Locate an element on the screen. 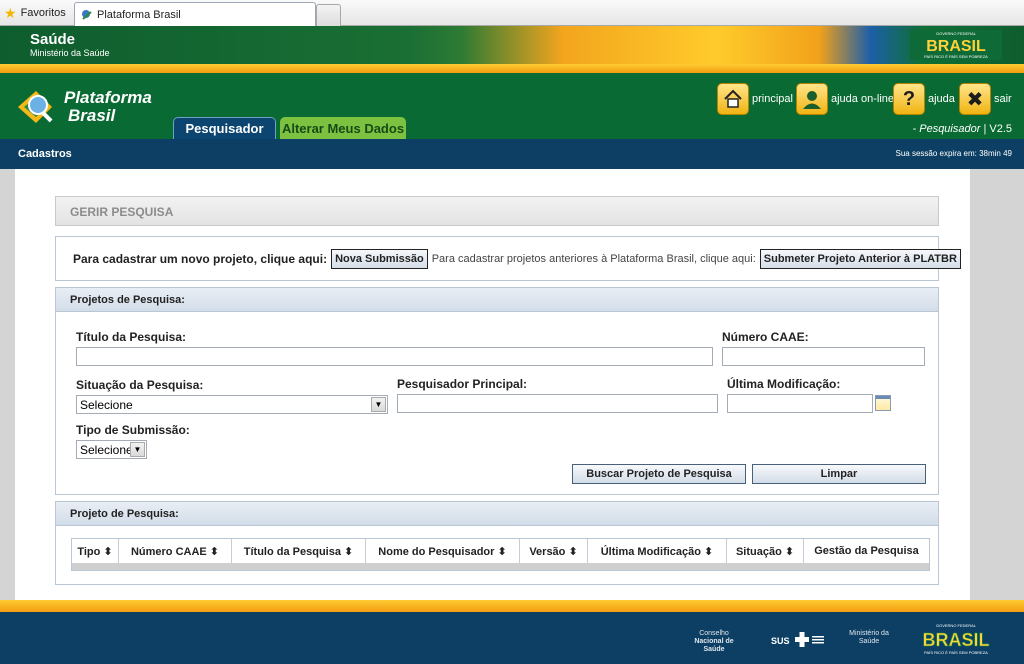 Image resolution: width=1024 pixels, height=664 pixels. session-timer: Sua sessão expira em: 38min 49 is located at coordinates (953, 153).